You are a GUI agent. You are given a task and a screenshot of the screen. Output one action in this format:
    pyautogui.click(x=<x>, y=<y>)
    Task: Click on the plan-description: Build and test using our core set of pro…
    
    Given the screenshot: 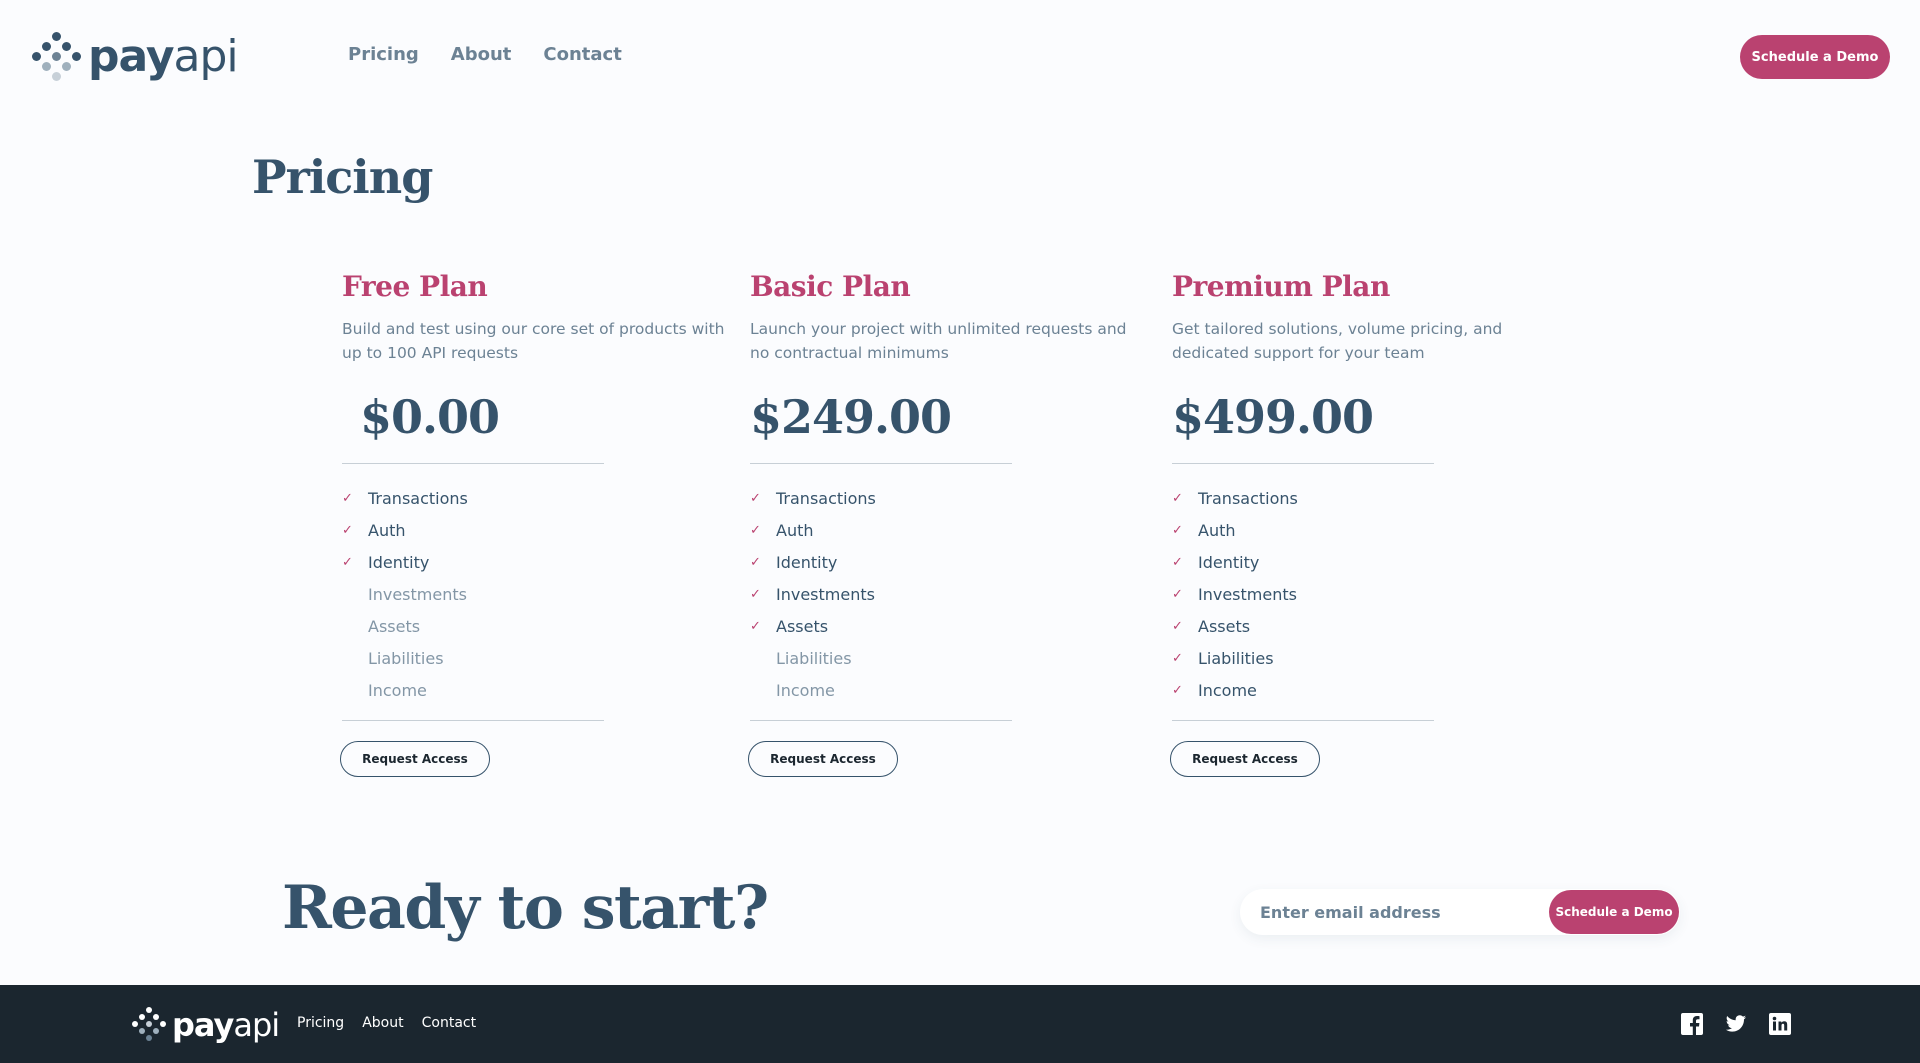 What is the action you would take?
    pyautogui.click(x=533, y=341)
    